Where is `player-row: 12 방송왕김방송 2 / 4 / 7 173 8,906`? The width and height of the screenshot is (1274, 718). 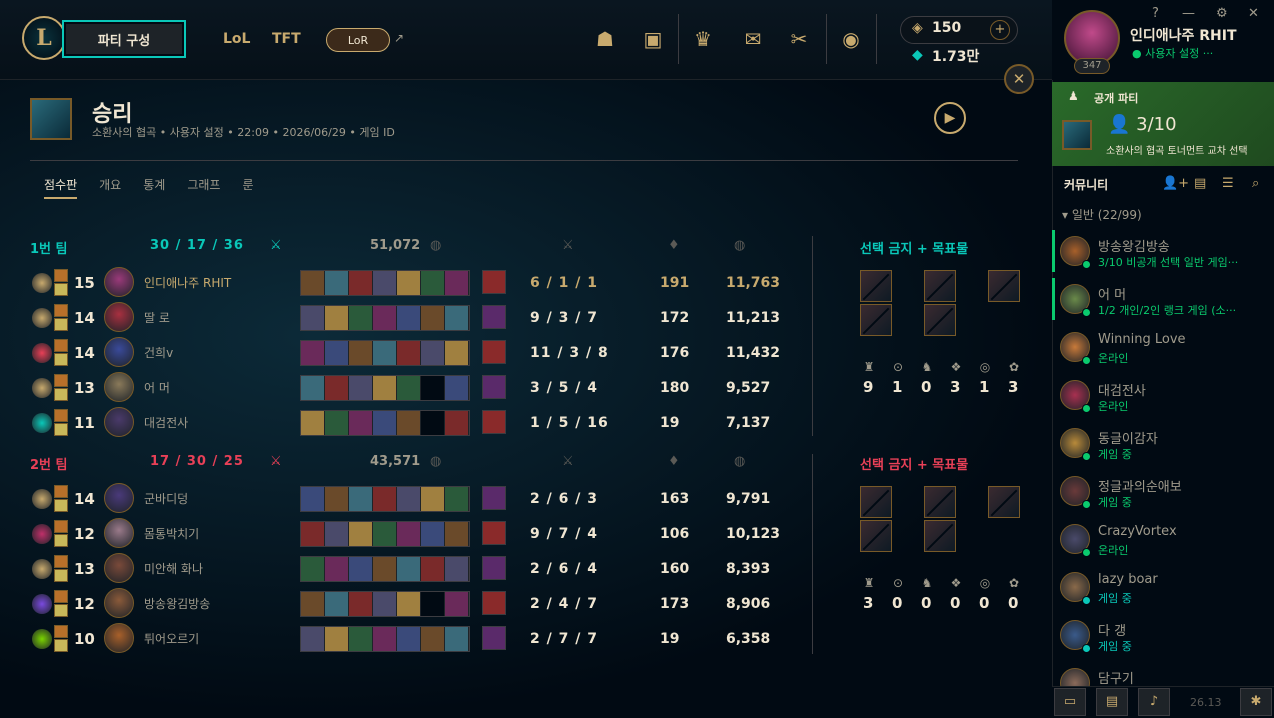 player-row: 12 방송왕김방송 2 / 4 / 7 173 8,906 is located at coordinates (410, 604).